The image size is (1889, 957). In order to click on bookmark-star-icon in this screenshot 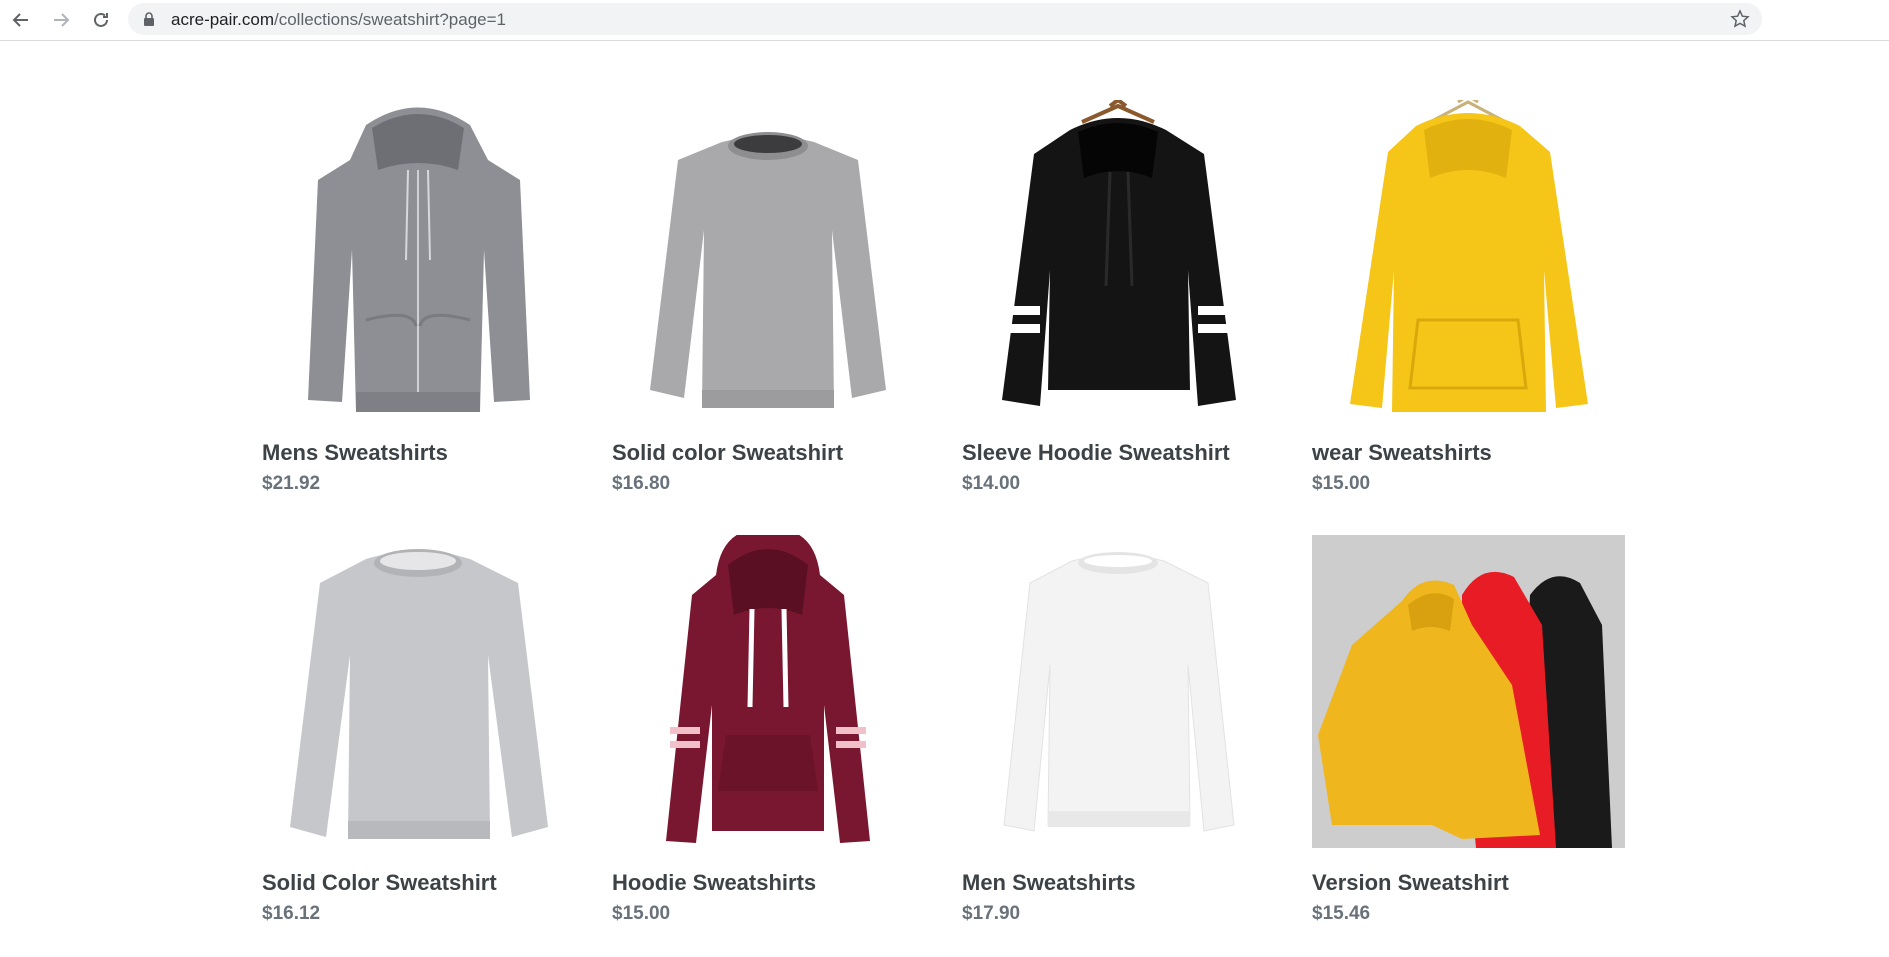, I will do `click(1740, 19)`.